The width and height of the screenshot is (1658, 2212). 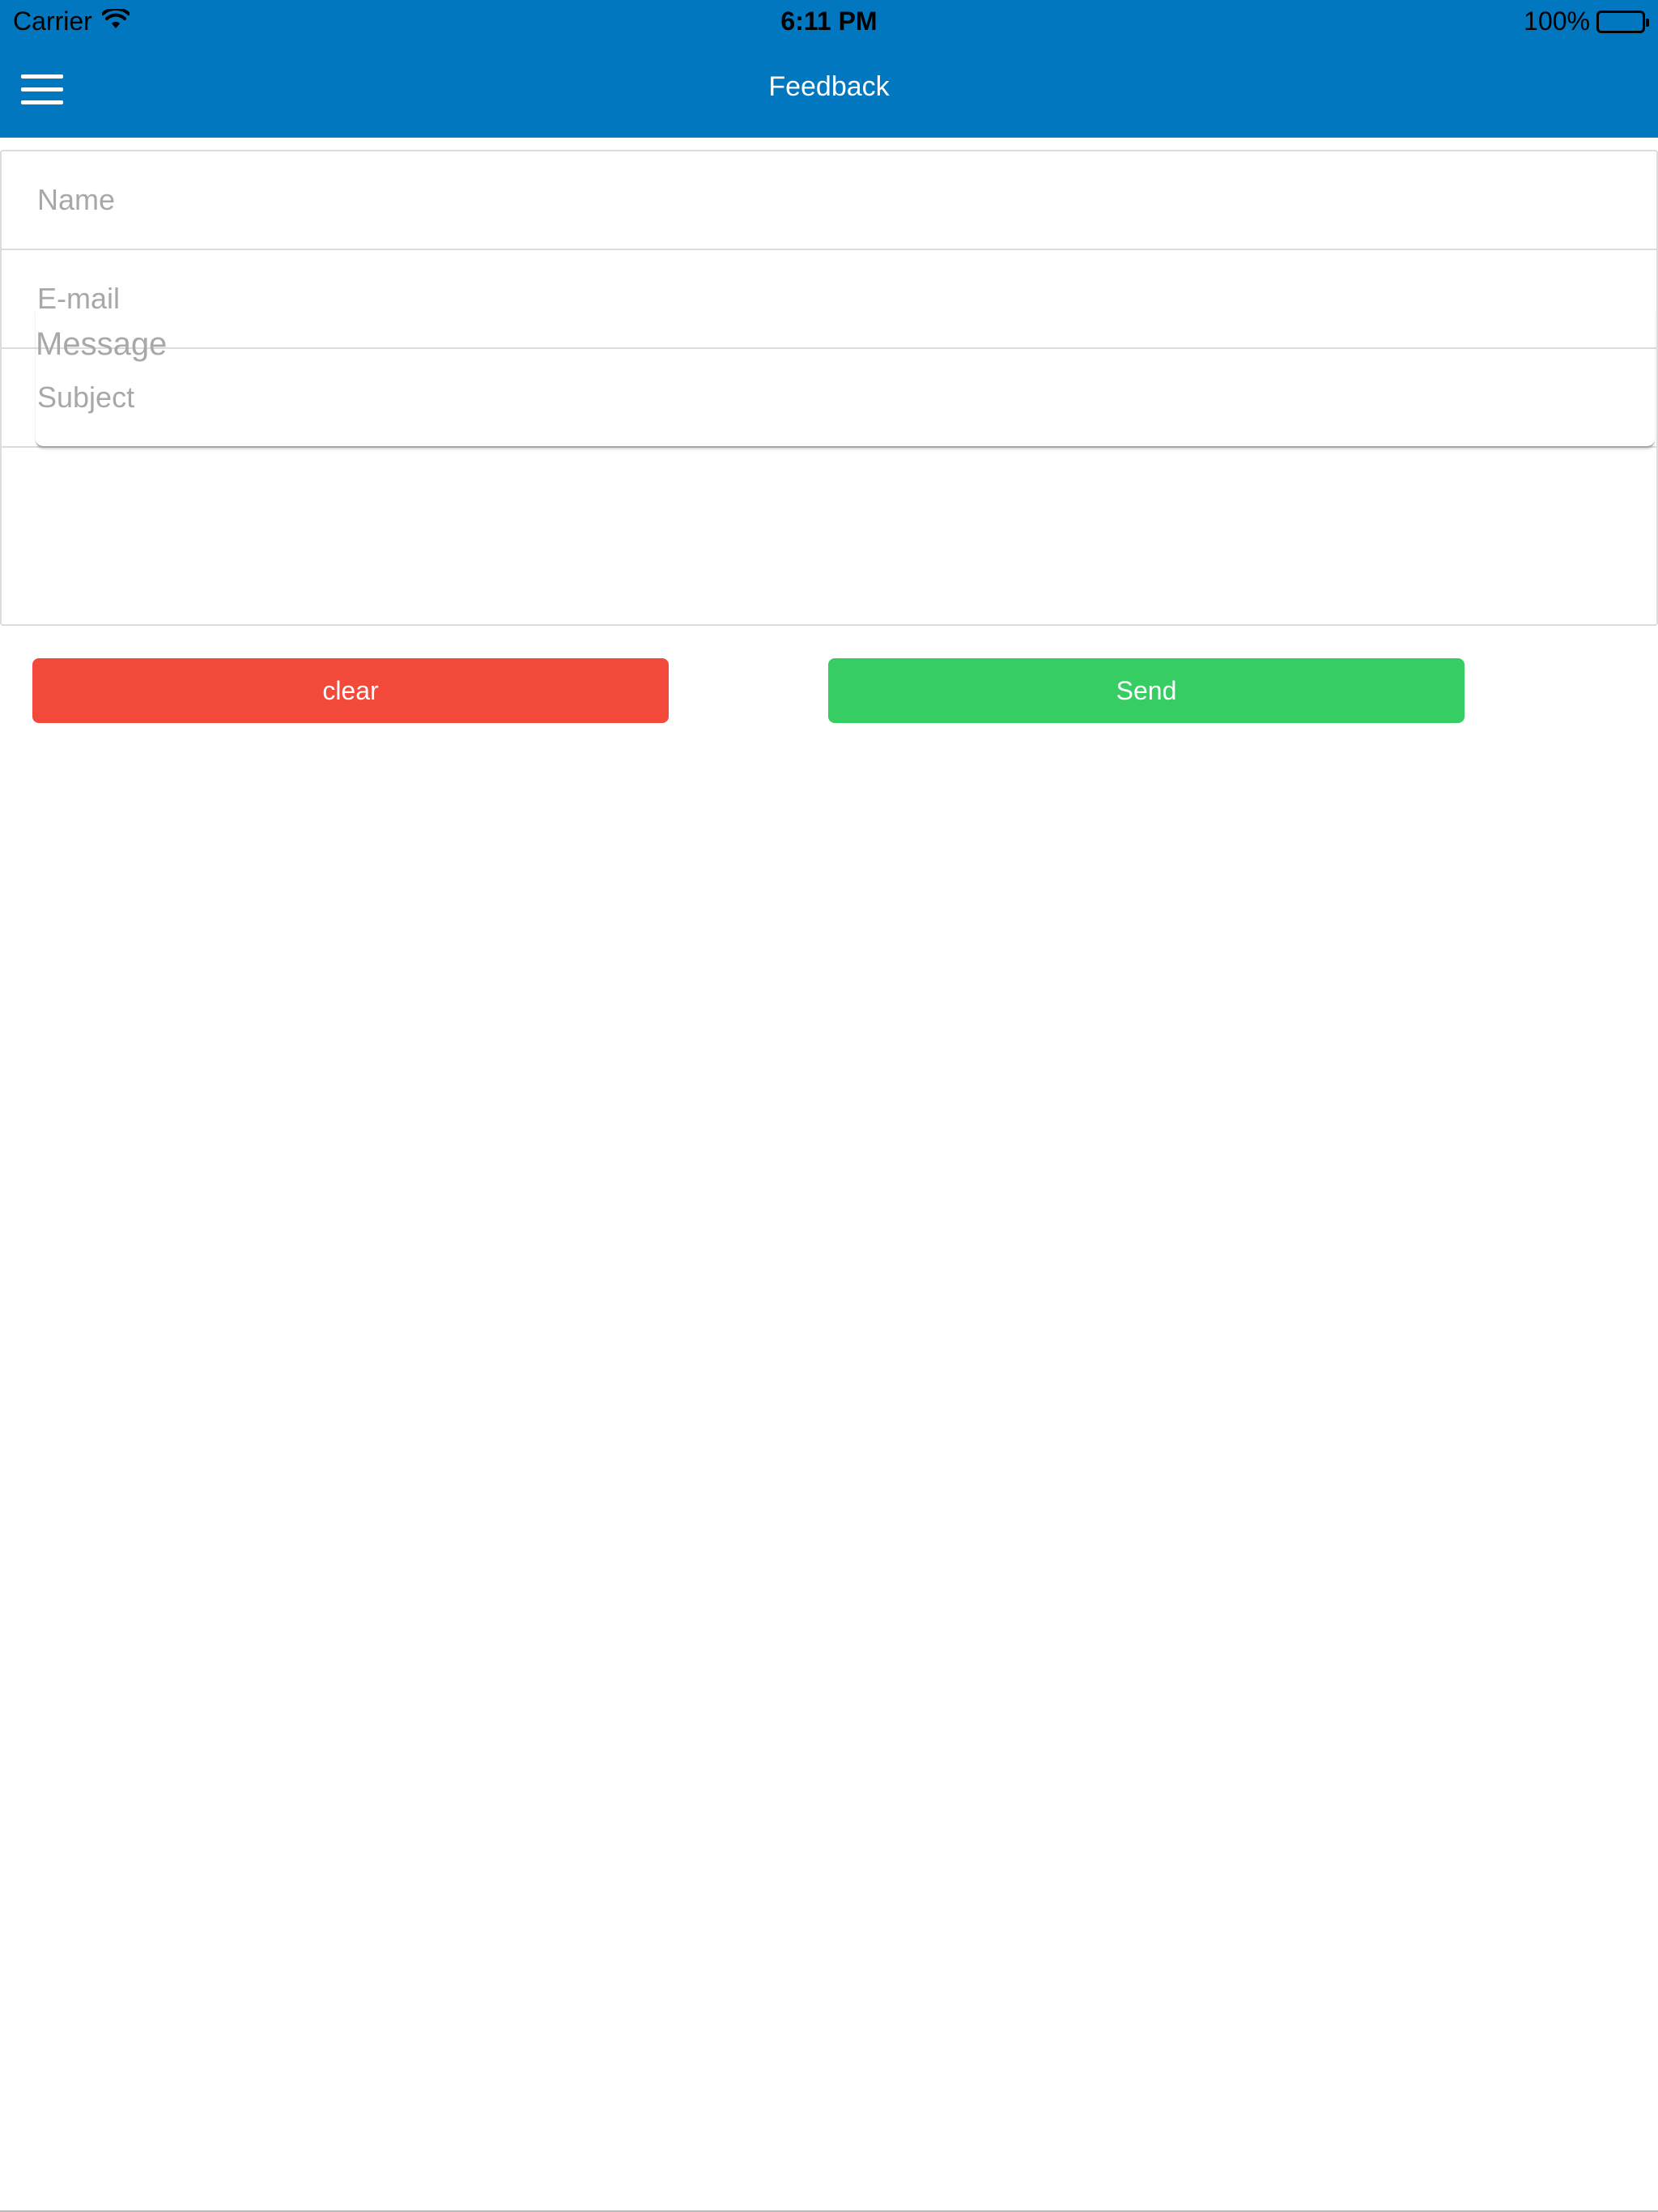 I want to click on top-bar: Carrier 6:11 PM 100% Feedback, so click(x=829, y=69).